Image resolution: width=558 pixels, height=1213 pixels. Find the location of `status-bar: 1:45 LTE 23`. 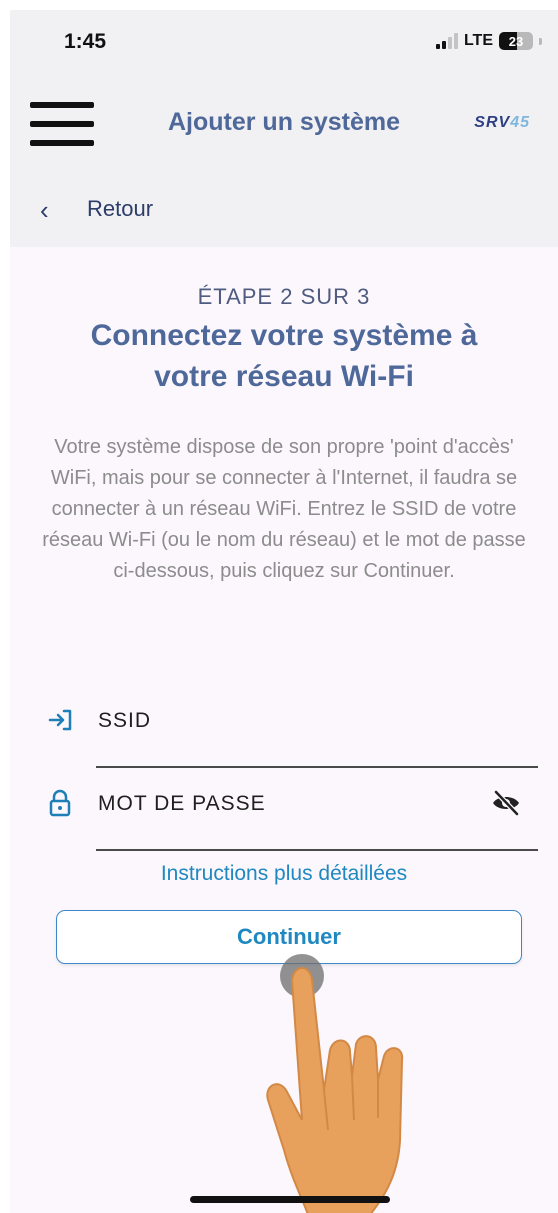

status-bar: 1:45 LTE 23 is located at coordinates (284, 45).